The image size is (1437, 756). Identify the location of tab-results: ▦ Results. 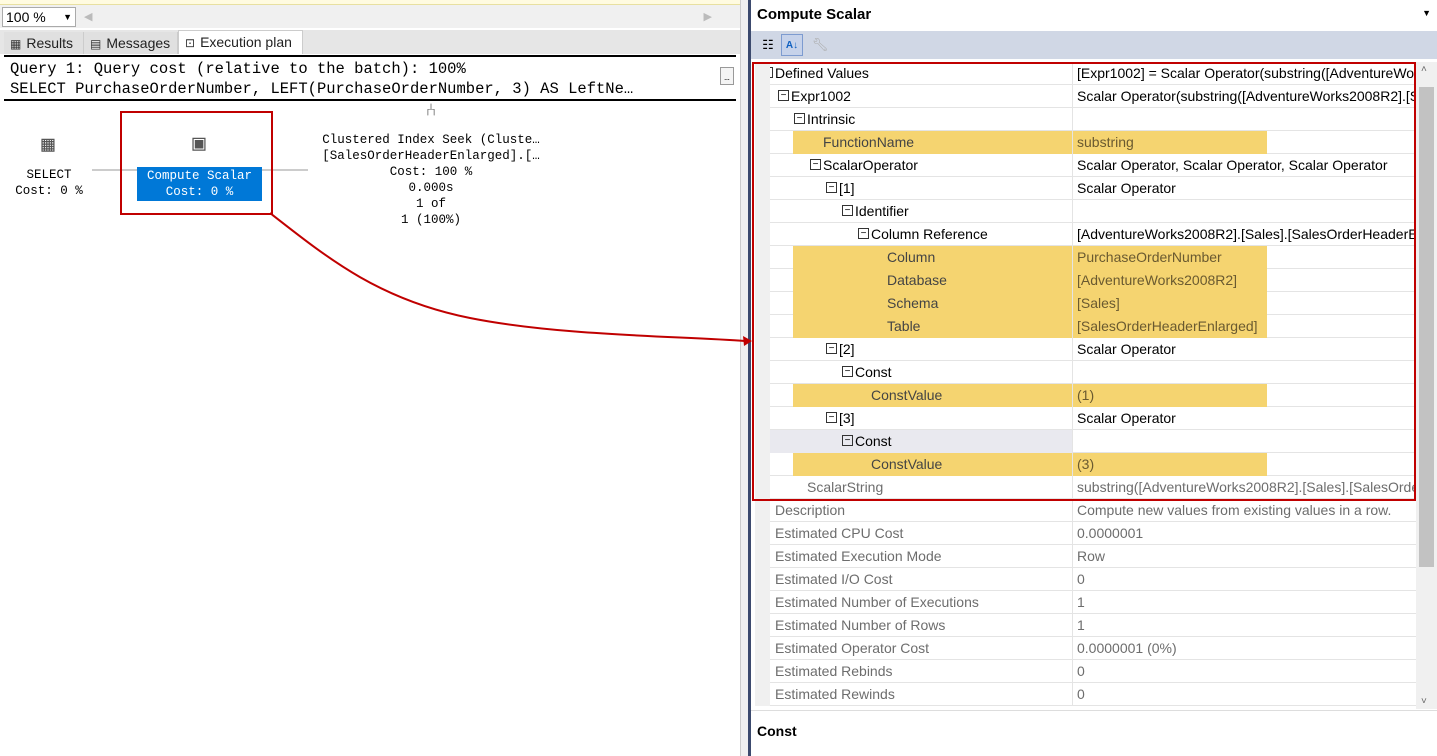
(44, 43).